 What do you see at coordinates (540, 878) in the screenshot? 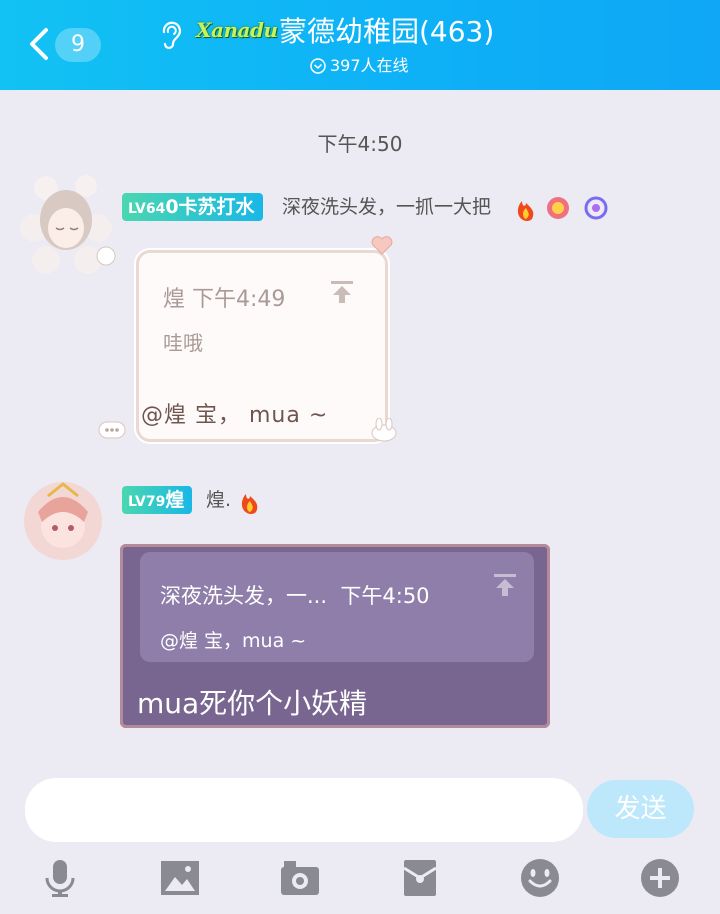
I see `emoji-icon` at bounding box center [540, 878].